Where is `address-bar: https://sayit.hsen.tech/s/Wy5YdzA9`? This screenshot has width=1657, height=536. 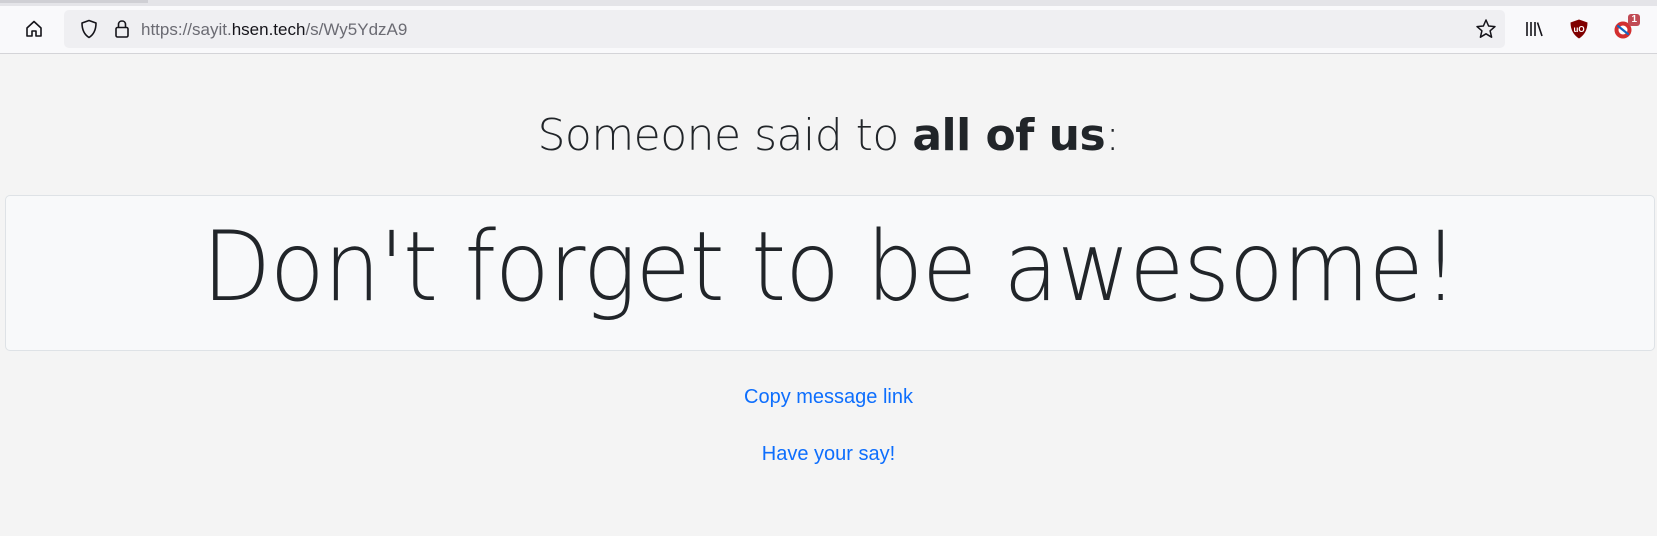
address-bar: https://sayit.hsen.tech/s/Wy5YdzA9 is located at coordinates (784, 29).